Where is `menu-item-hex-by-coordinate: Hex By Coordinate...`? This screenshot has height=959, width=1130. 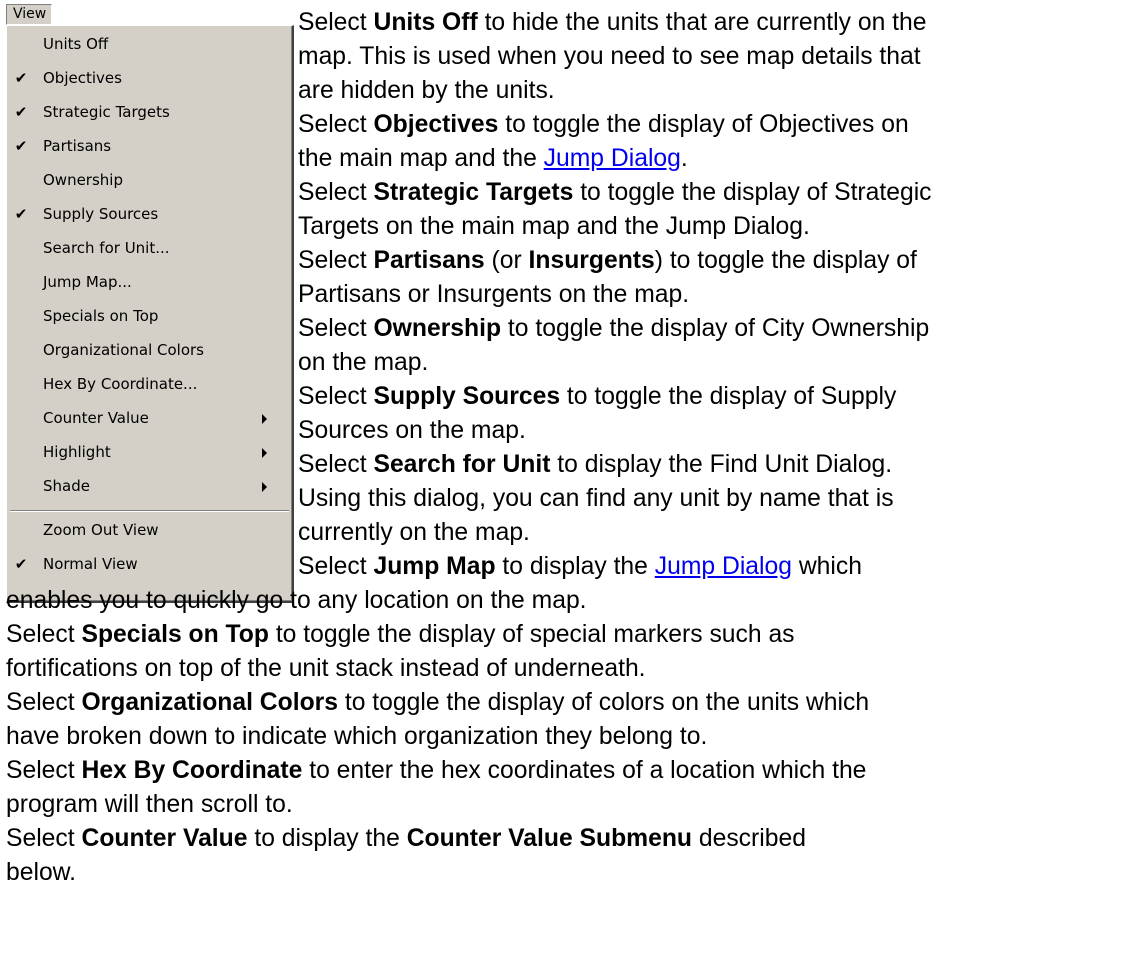 menu-item-hex-by-coordinate: Hex By Coordinate... is located at coordinates (148, 384).